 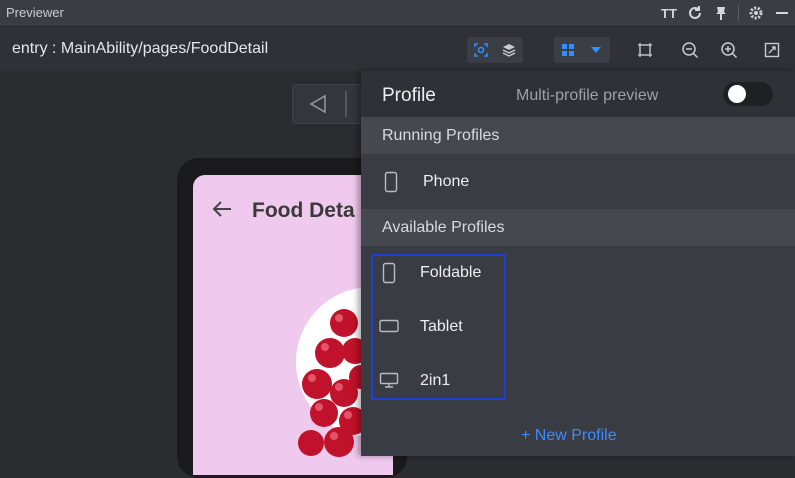 I want to click on fit-screen-icon, so click(x=772, y=50).